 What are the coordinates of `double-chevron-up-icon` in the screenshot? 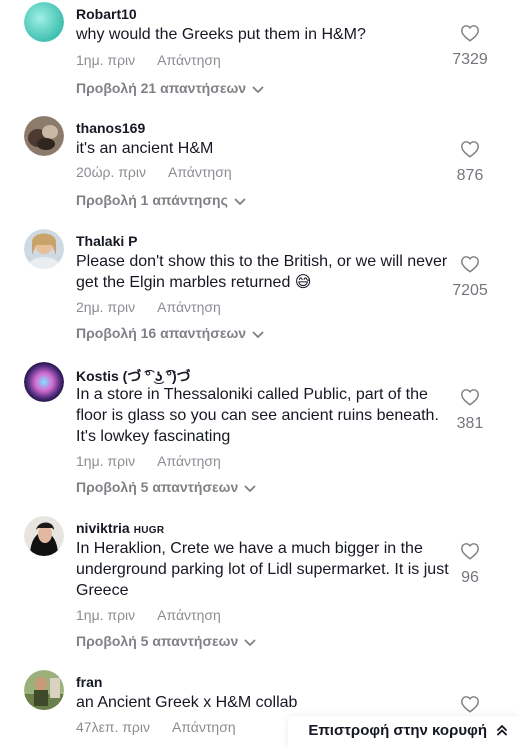 It's located at (502, 731).